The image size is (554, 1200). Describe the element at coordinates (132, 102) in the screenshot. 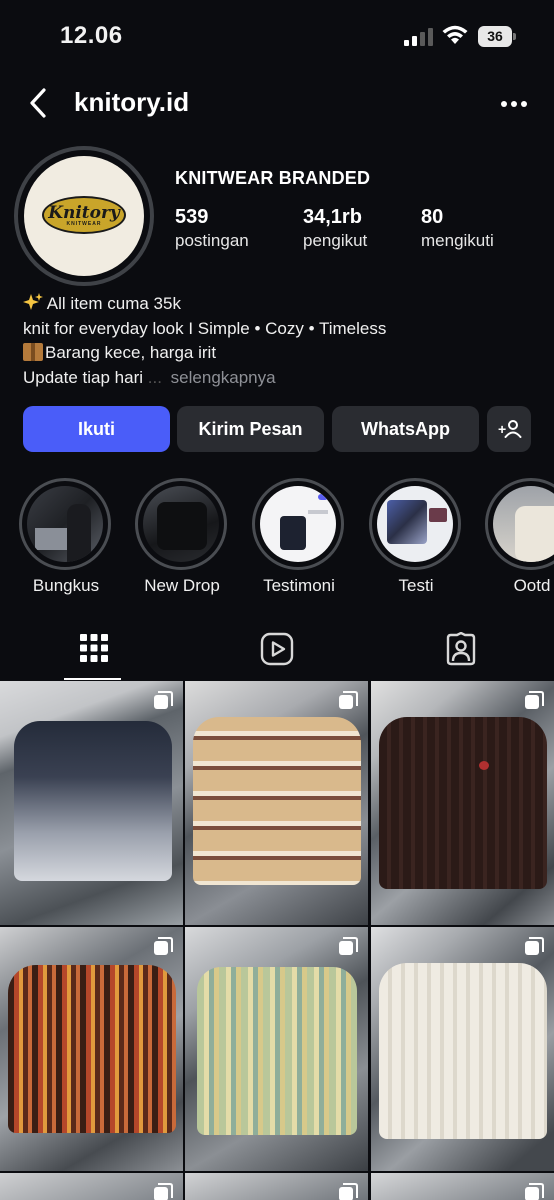

I see `profile-username: knitory.id` at that location.